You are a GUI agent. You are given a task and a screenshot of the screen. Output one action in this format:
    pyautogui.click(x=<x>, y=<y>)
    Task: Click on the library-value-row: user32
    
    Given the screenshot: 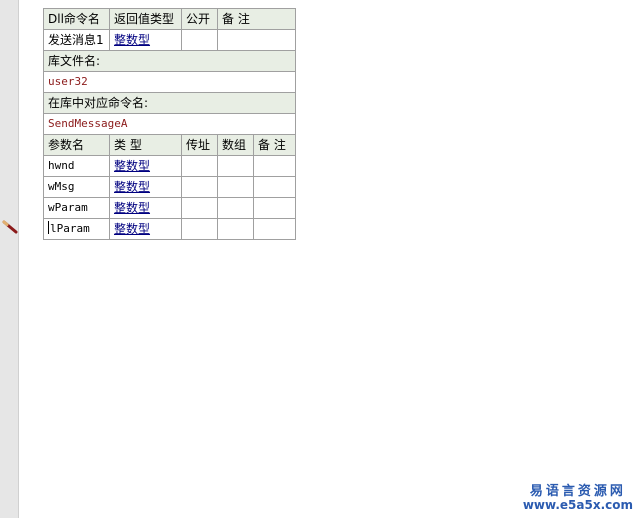 What is the action you would take?
    pyautogui.click(x=169, y=82)
    